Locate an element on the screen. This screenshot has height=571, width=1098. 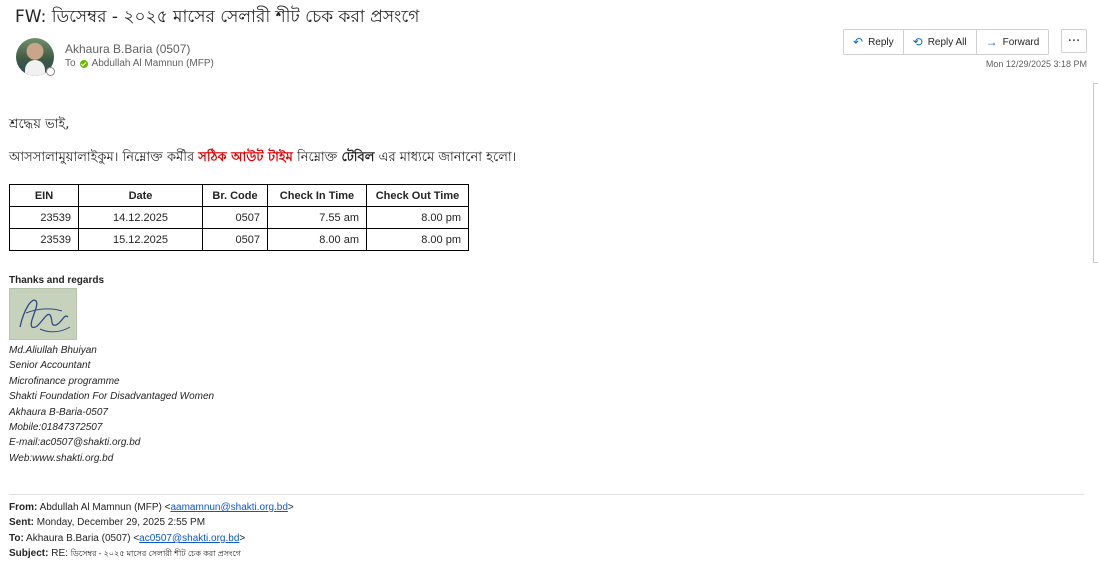
from-name: Abdullah Al Mamnun (MFP) < is located at coordinates (105, 507).